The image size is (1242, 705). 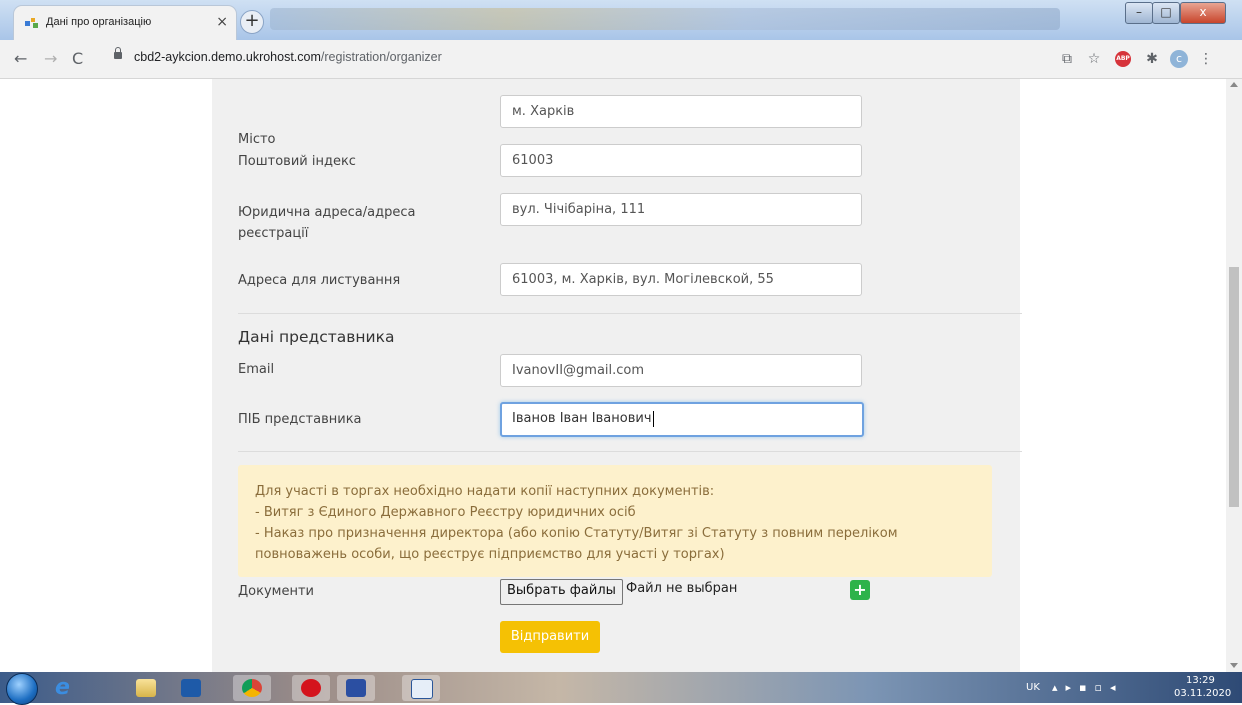 I want to click on media-player-icon, so click(x=191, y=688).